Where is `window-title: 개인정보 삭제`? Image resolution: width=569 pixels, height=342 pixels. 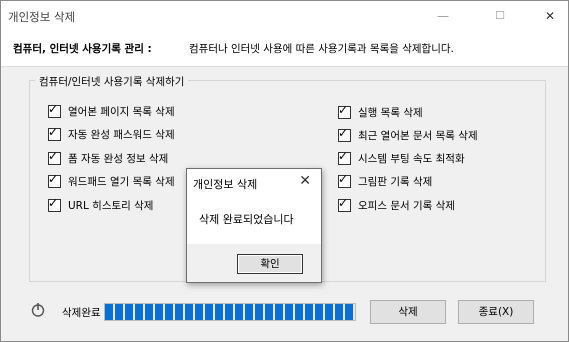
window-title: 개인정보 삭제 is located at coordinates (42, 17).